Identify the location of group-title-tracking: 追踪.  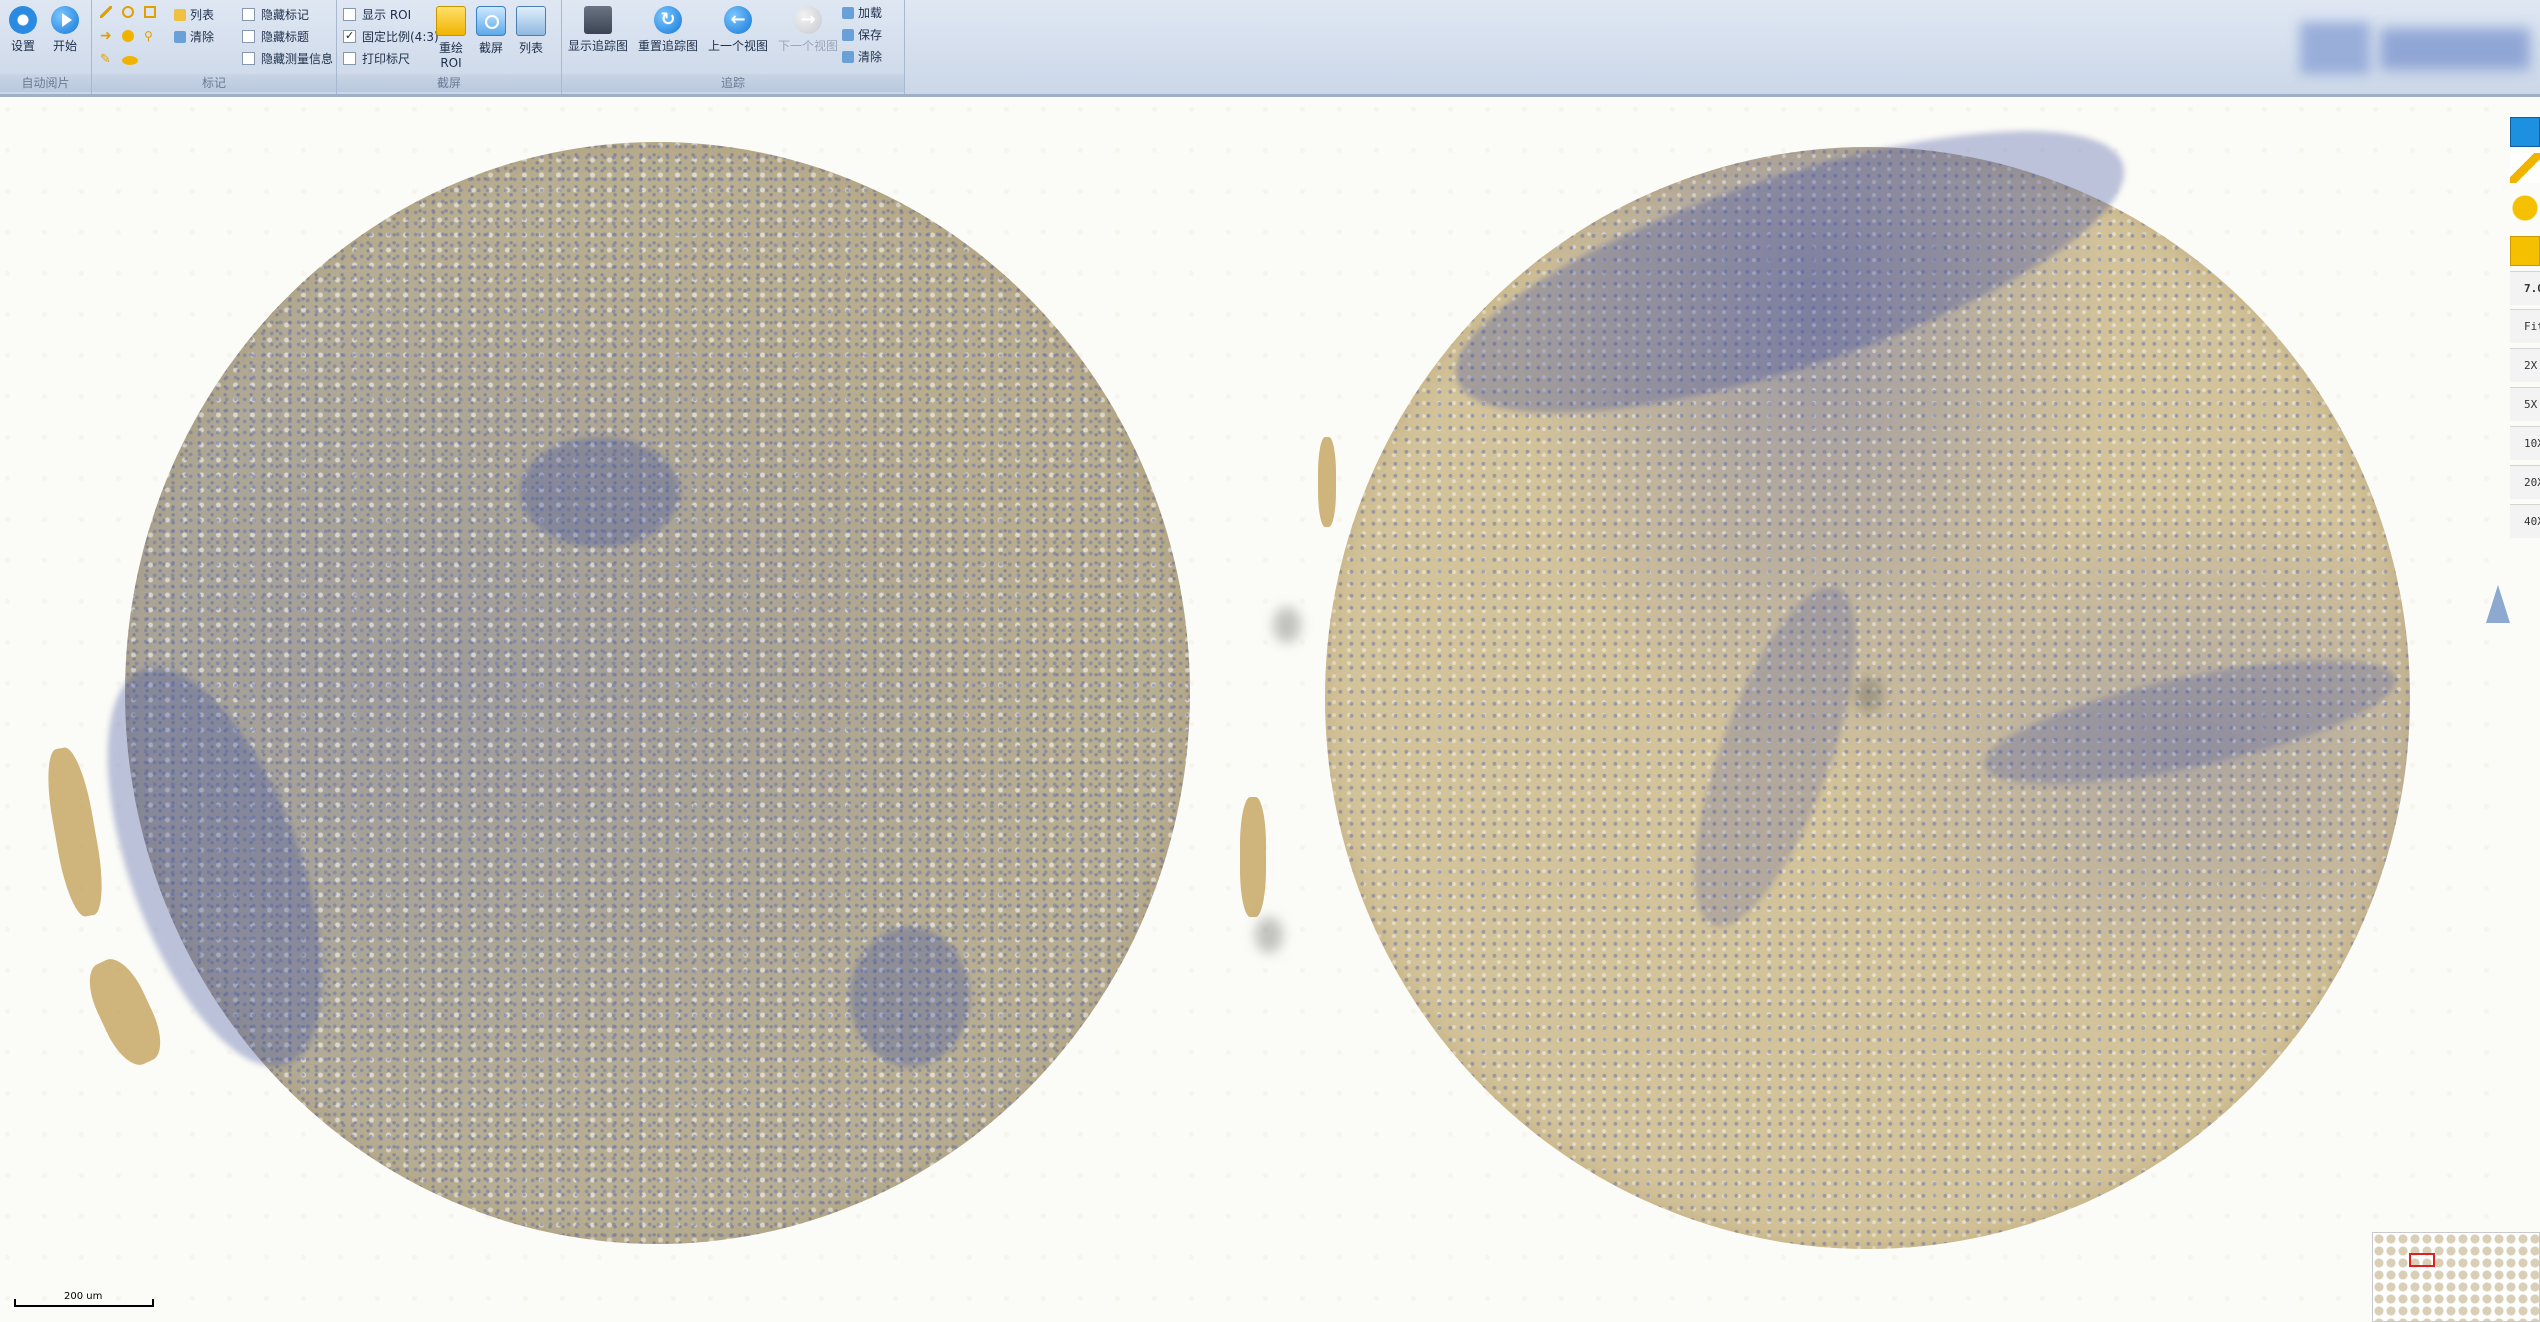
(733, 83).